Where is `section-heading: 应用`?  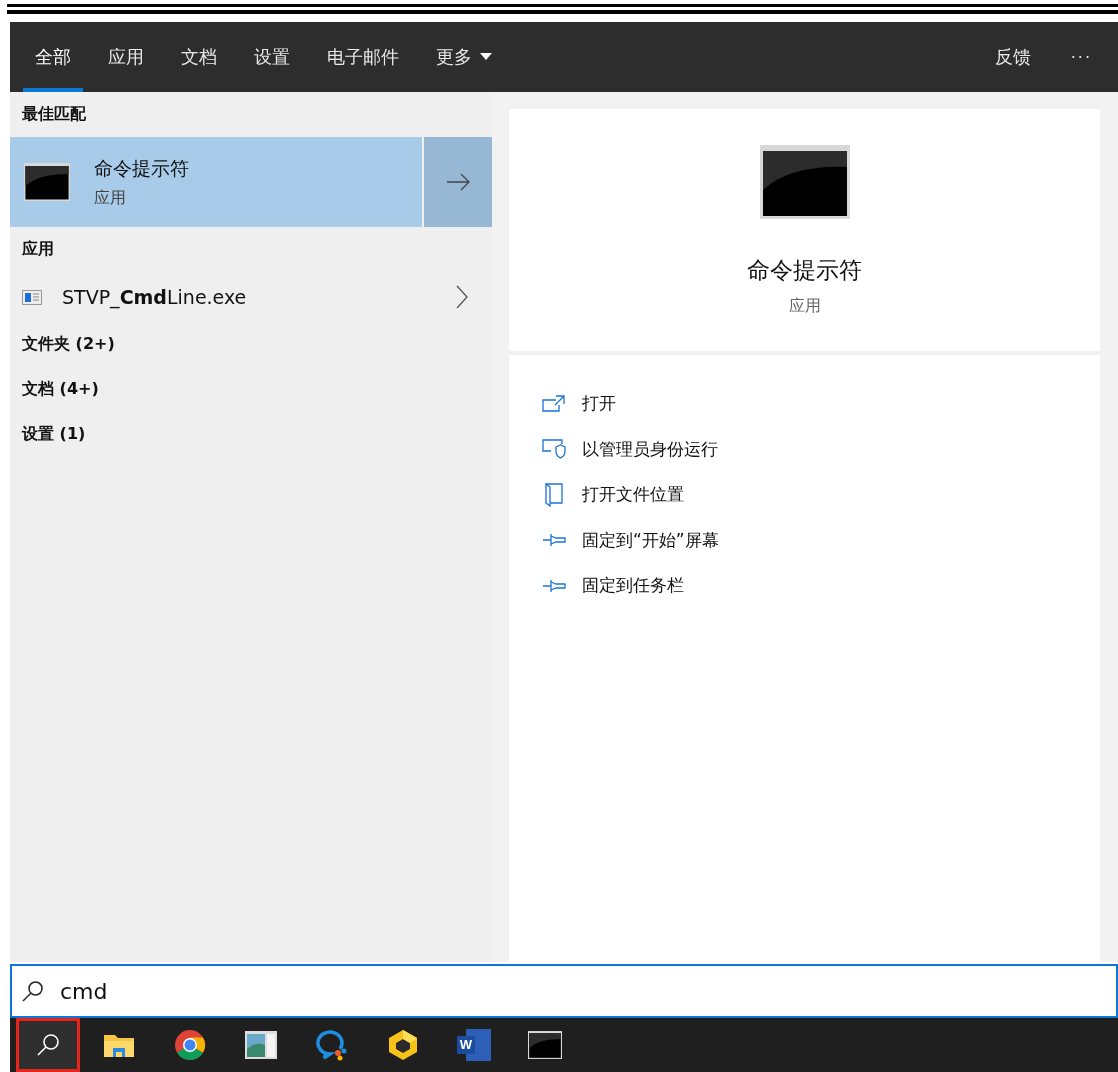
section-heading: 应用 is located at coordinates (38, 249).